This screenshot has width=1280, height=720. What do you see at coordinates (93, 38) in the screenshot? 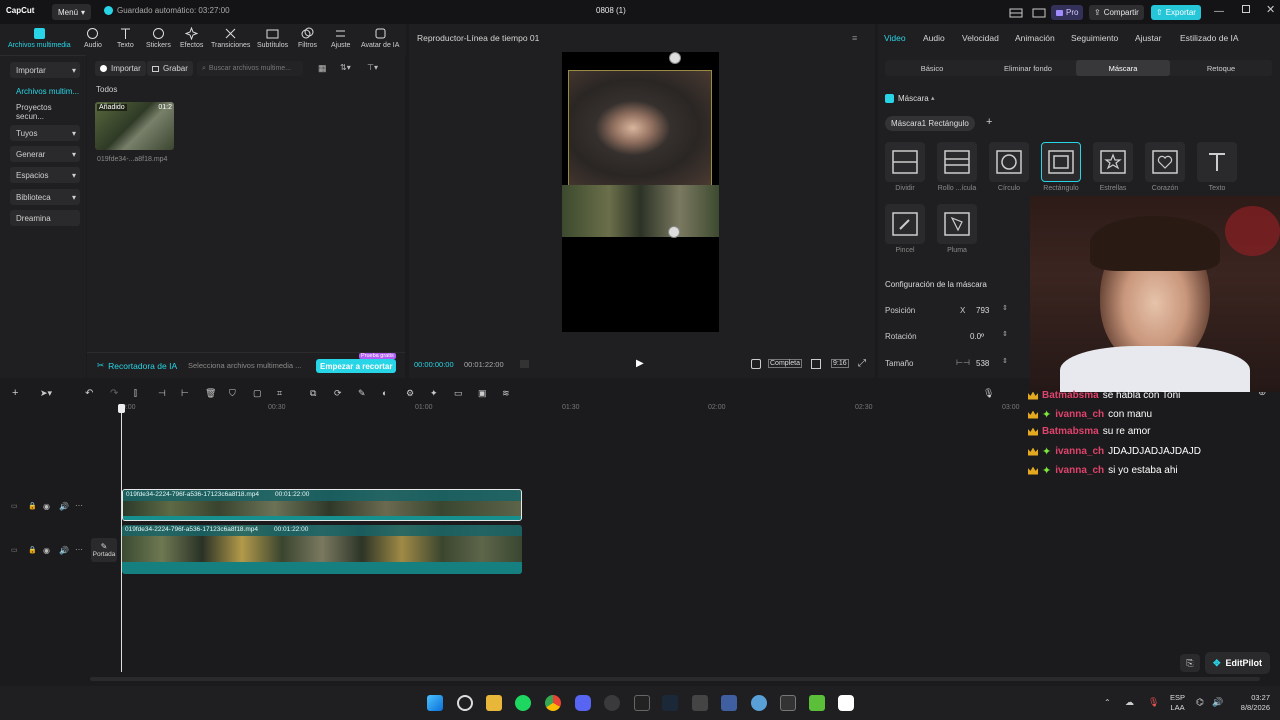
I see `tool-audio: Audio` at bounding box center [93, 38].